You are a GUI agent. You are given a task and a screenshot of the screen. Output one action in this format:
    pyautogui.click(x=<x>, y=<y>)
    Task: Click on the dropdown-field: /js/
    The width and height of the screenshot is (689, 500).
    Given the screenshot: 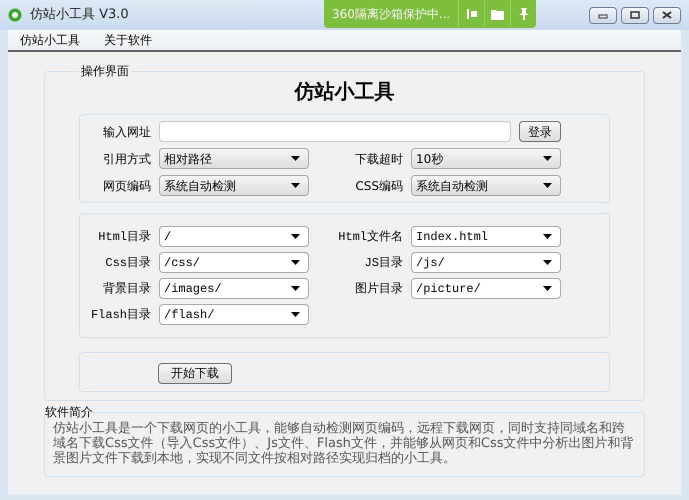 What is the action you would take?
    pyautogui.click(x=486, y=262)
    